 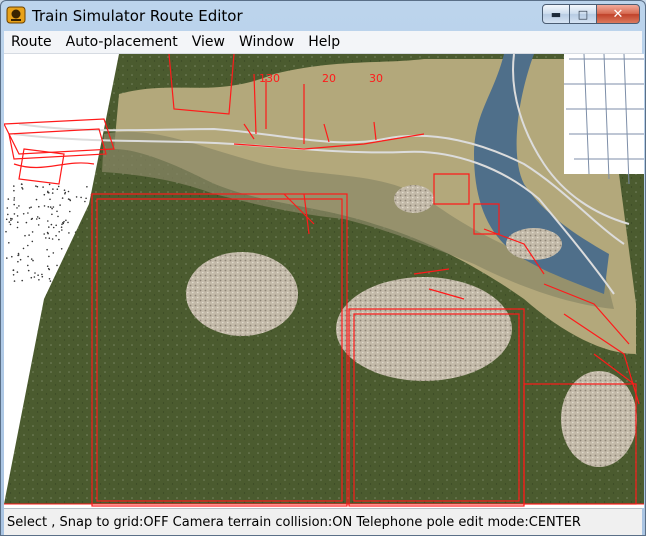 I want to click on menu-route: Route, so click(x=31, y=42).